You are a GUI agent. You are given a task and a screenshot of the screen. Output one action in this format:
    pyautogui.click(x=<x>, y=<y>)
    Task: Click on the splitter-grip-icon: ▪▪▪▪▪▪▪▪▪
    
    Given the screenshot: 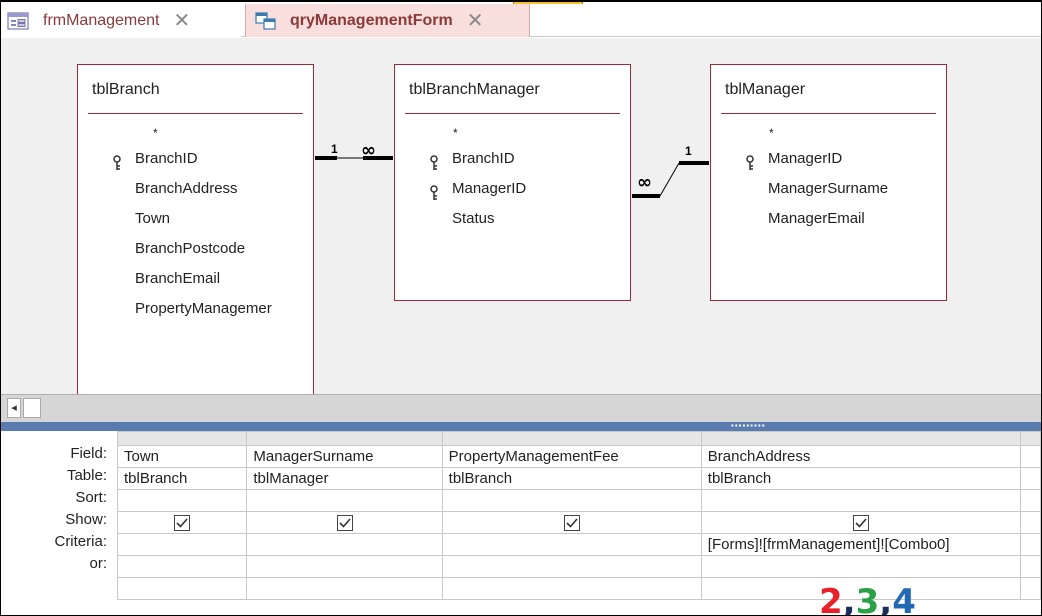 What is the action you would take?
    pyautogui.click(x=763, y=426)
    